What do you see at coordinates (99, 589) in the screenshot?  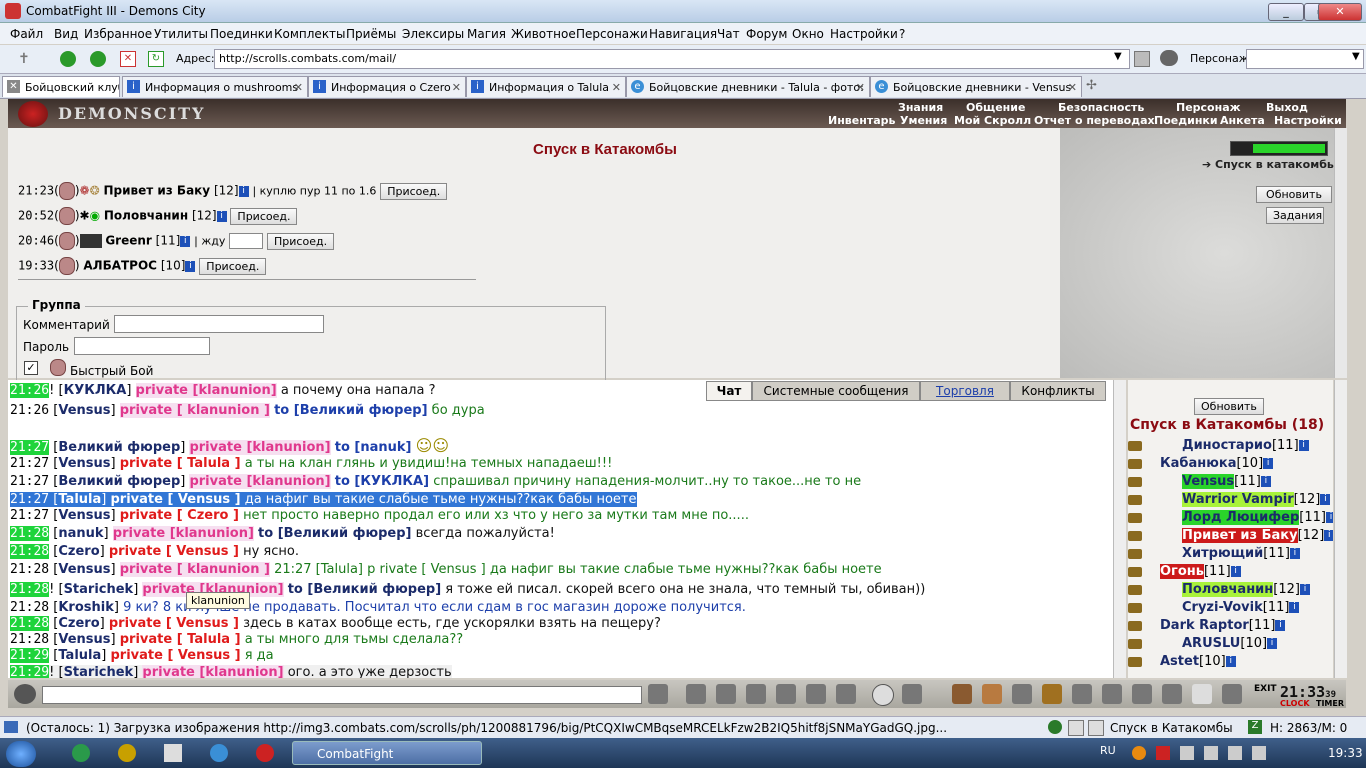 I see `chat-sender: Starichek` at bounding box center [99, 589].